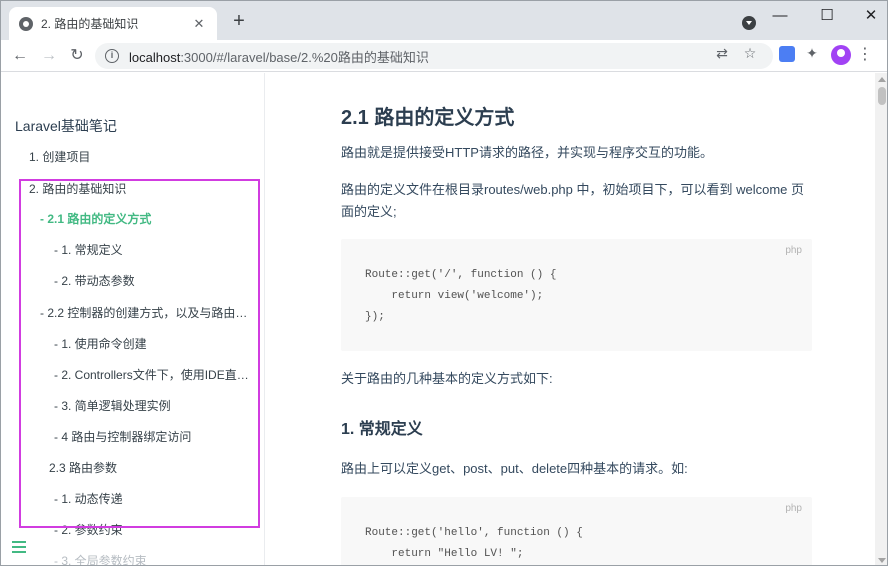  Describe the element at coordinates (882, 79) in the screenshot. I see `scroll-up-arrow-icon` at that location.